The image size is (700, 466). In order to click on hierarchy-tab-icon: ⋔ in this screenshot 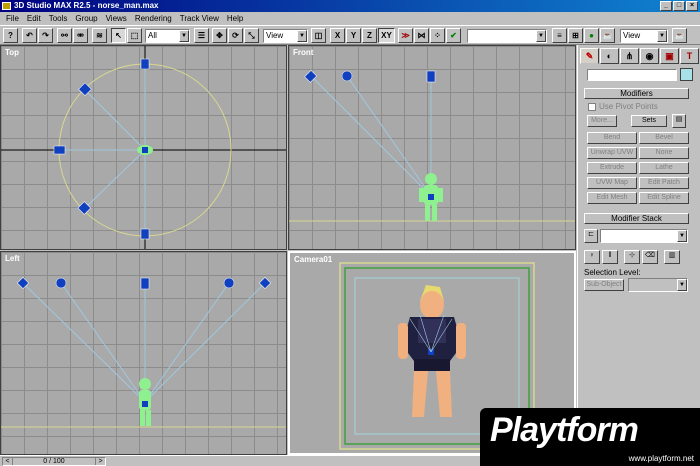, I will do `click(629, 56)`.